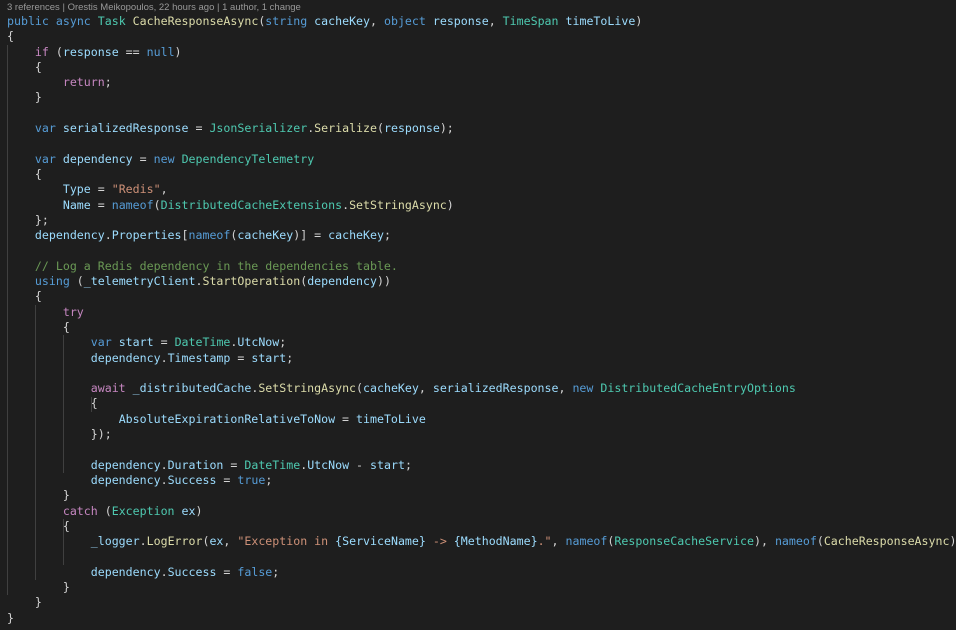 This screenshot has height=630, width=956. Describe the element at coordinates (481, 572) in the screenshot. I see `code-line: dependency.Success = false;` at that location.